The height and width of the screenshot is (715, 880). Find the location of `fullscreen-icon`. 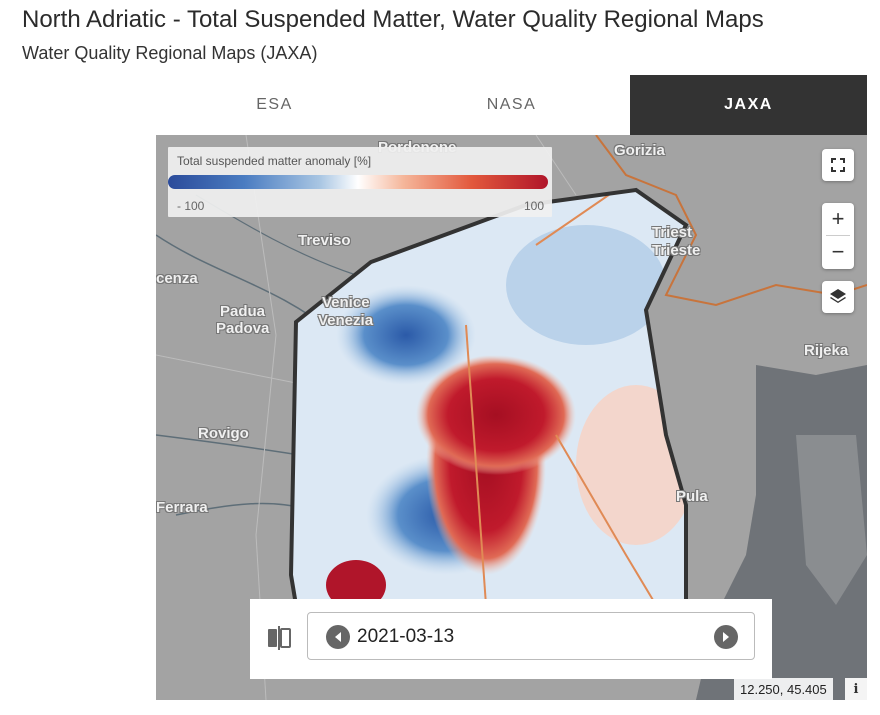

fullscreen-icon is located at coordinates (838, 165).